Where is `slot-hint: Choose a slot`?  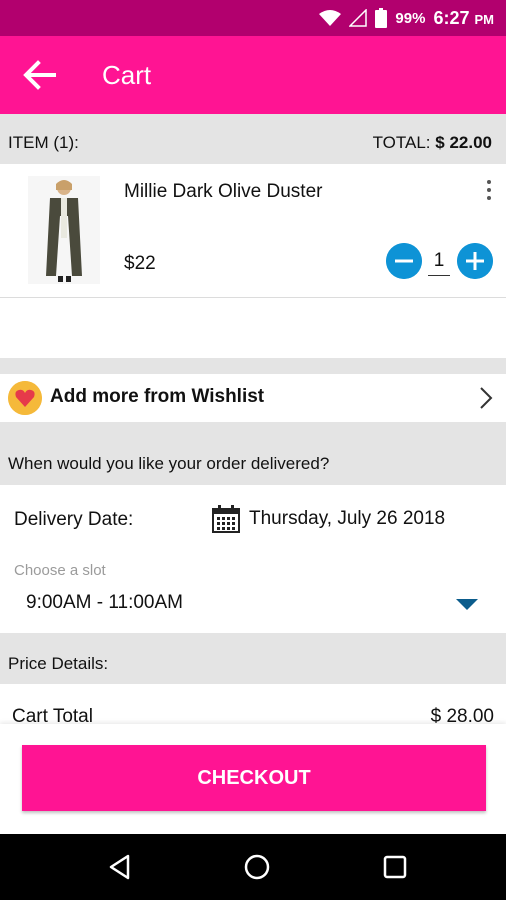
slot-hint: Choose a slot is located at coordinates (60, 570).